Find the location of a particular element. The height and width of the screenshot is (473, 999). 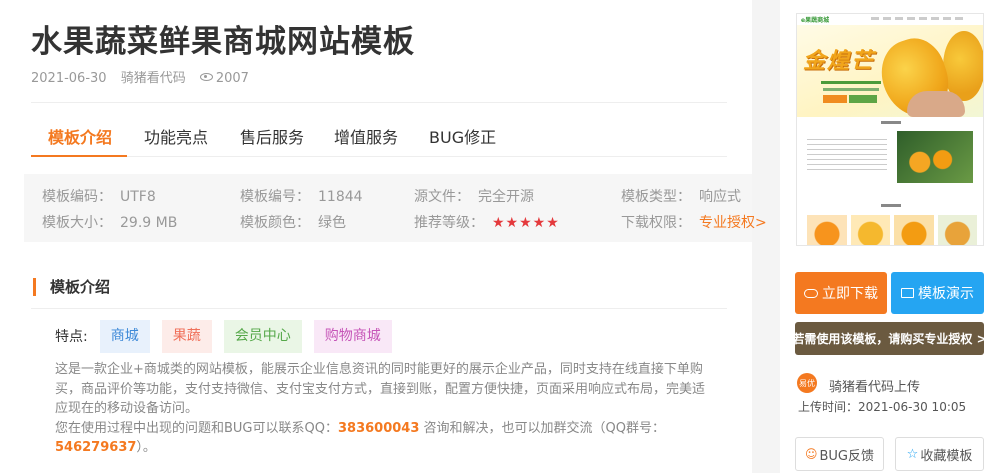

info-value: 绿色 is located at coordinates (332, 223).